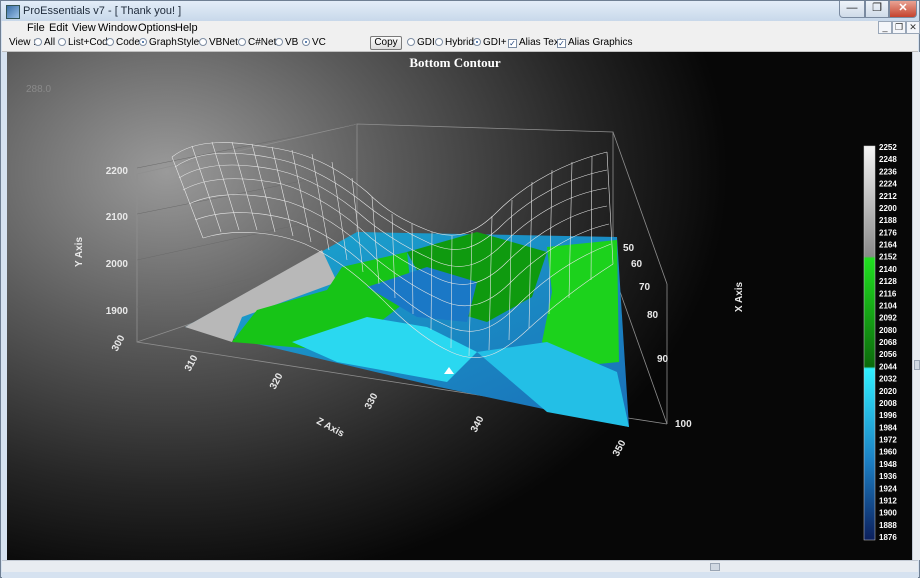 This screenshot has width=920, height=578. What do you see at coordinates (913, 27) in the screenshot?
I see `mdi-close-button: ✕` at bounding box center [913, 27].